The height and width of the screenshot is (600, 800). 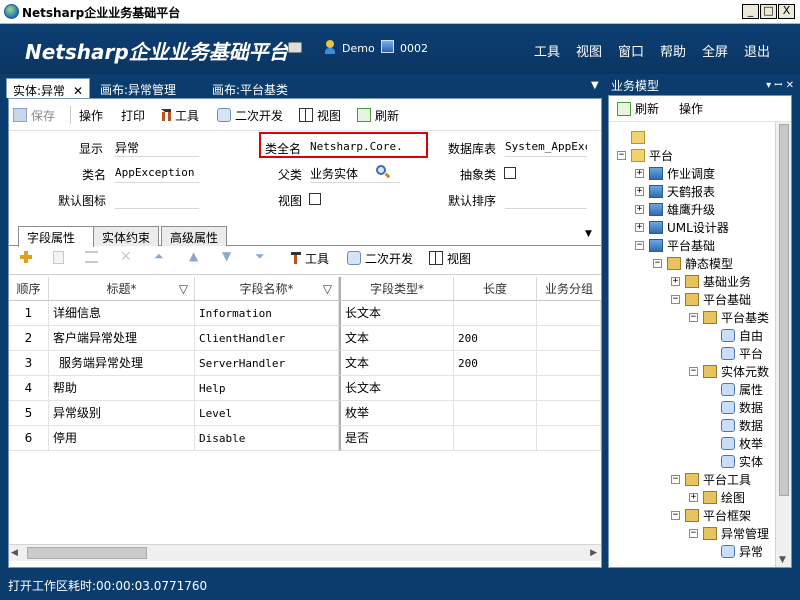 I want to click on cell-seq: 6, so click(x=29, y=438).